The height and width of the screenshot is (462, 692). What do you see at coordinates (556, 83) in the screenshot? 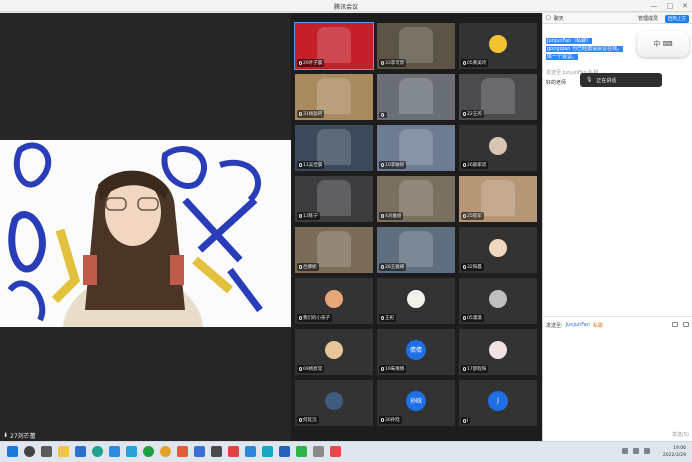
I see `chat-reply: 好的老师` at bounding box center [556, 83].